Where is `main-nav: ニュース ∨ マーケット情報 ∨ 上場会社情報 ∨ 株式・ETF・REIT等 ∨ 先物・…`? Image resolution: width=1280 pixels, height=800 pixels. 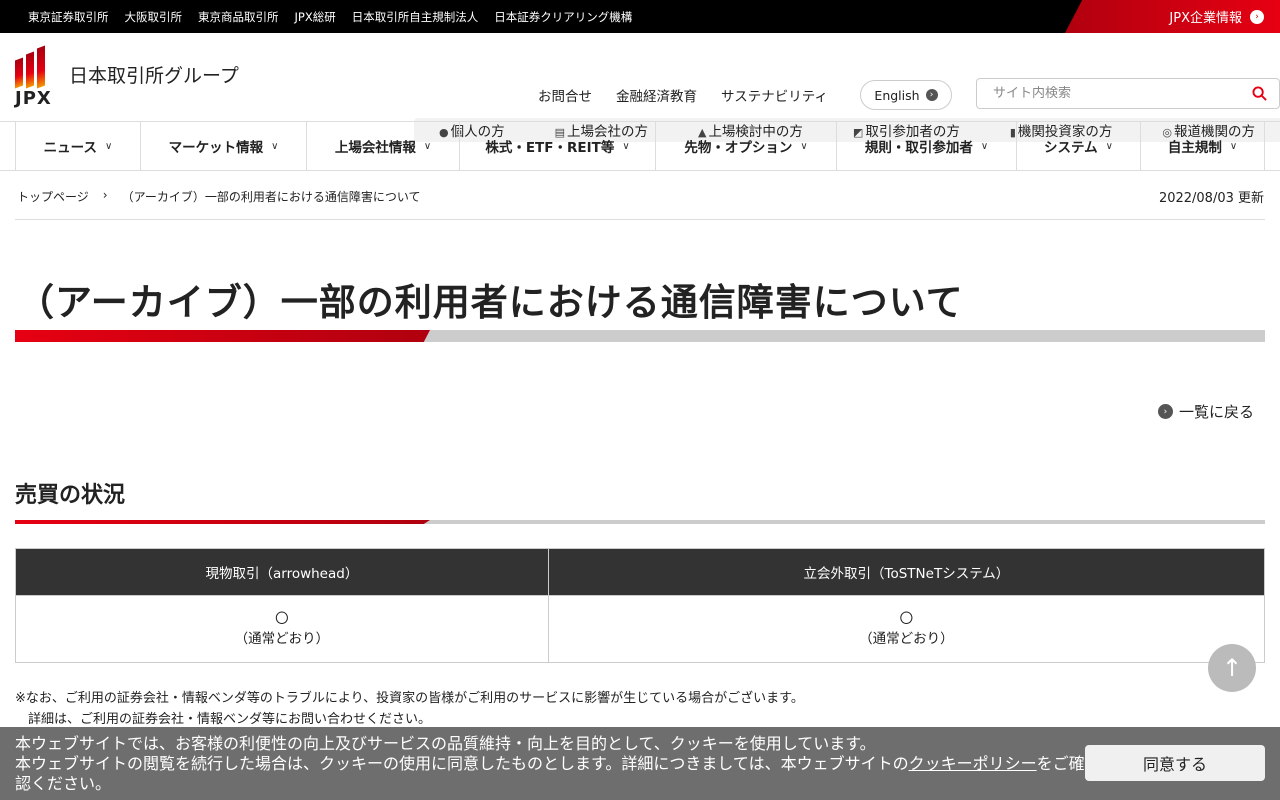 main-nav: ニュース ∨ マーケット情報 ∨ 上場会社情報 ∨ 株式・ETF・REIT等 ∨ 先物・… is located at coordinates (640, 146).